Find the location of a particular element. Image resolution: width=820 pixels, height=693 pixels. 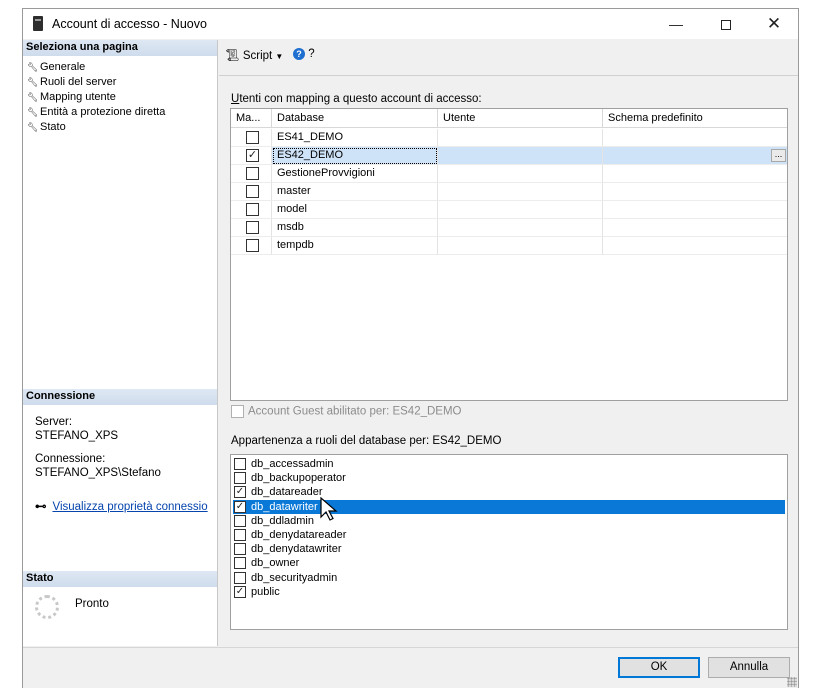

server-label: Server: is located at coordinates (54, 422).